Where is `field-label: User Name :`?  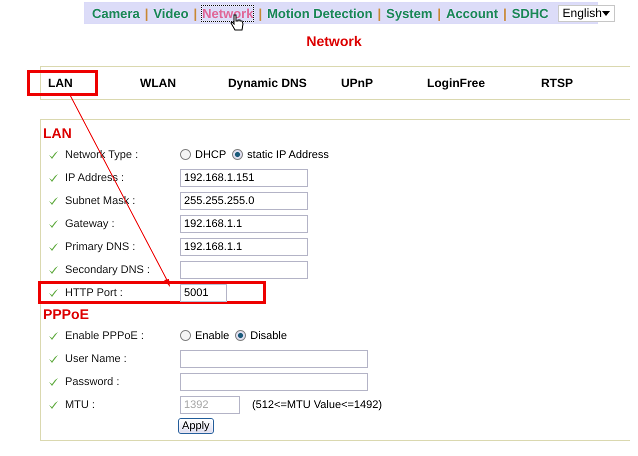
field-label: User Name : is located at coordinates (96, 358).